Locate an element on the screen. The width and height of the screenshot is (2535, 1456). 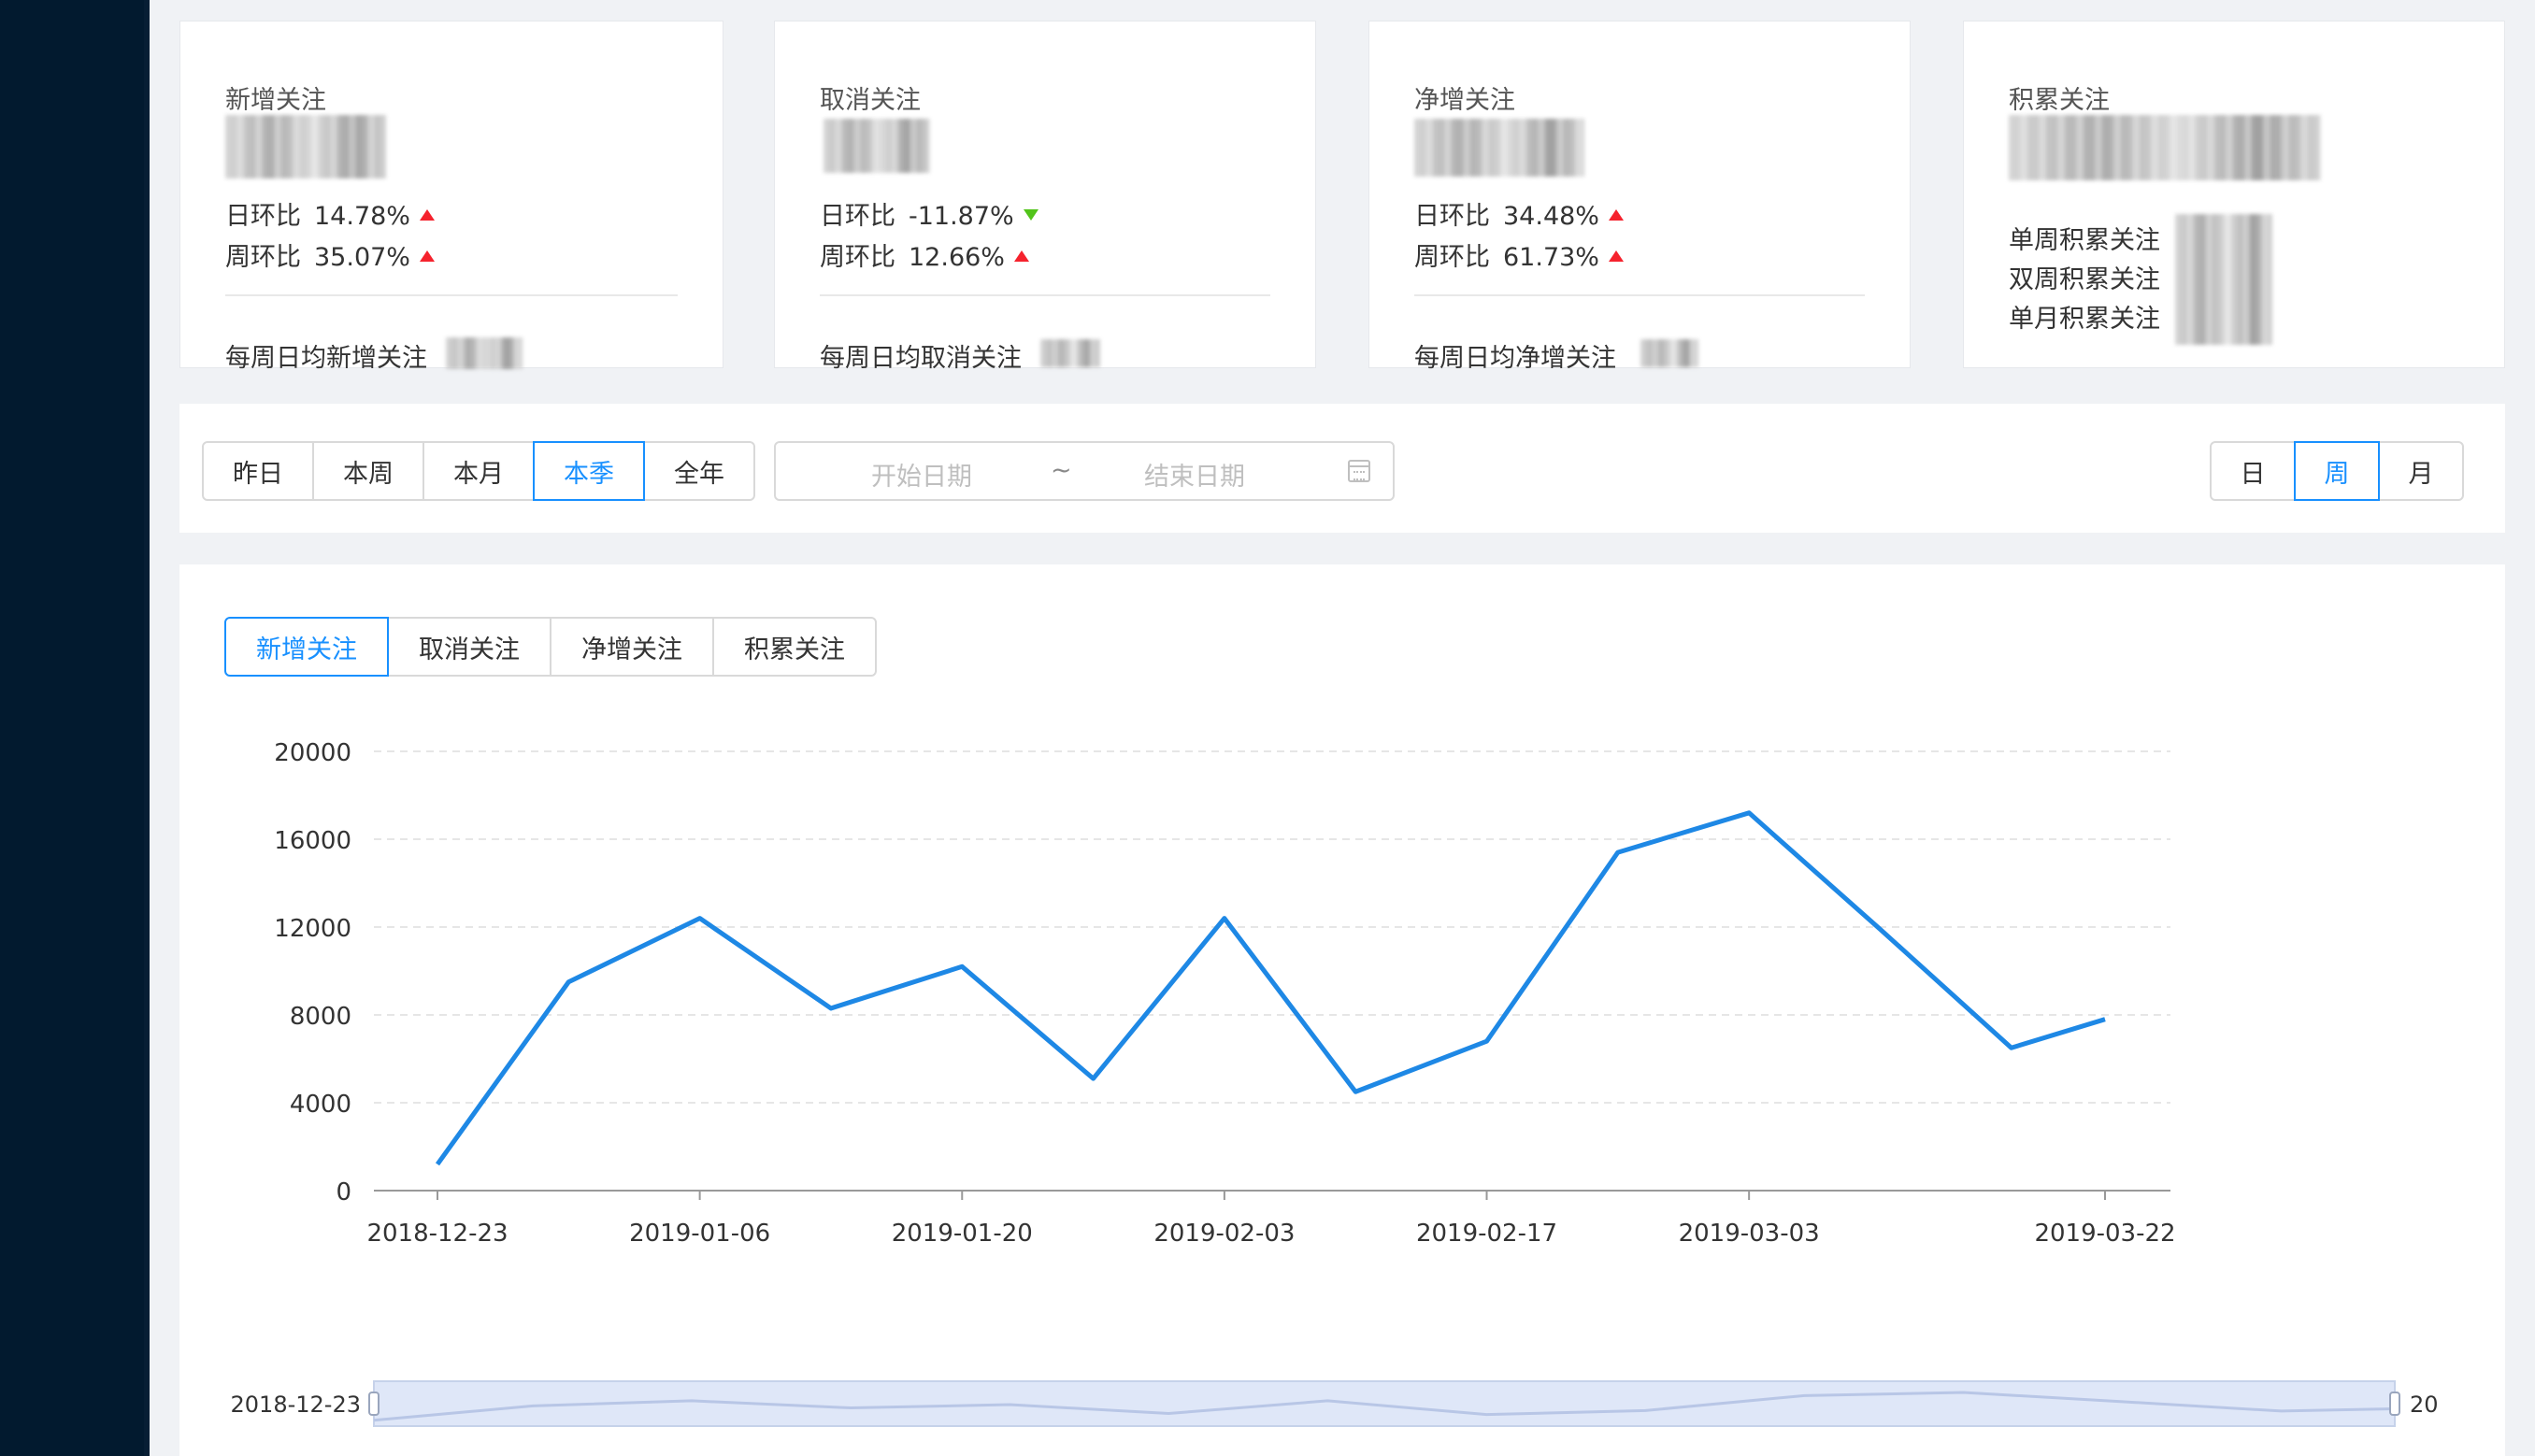
x-tick-label: 2018-12-23 is located at coordinates (437, 1234).